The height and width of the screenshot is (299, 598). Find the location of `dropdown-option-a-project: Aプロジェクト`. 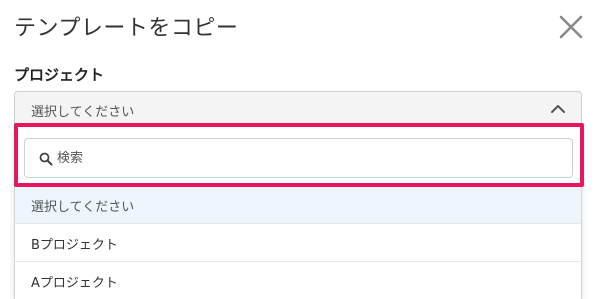

dropdown-option-a-project: Aプロジェクト is located at coordinates (298, 280).